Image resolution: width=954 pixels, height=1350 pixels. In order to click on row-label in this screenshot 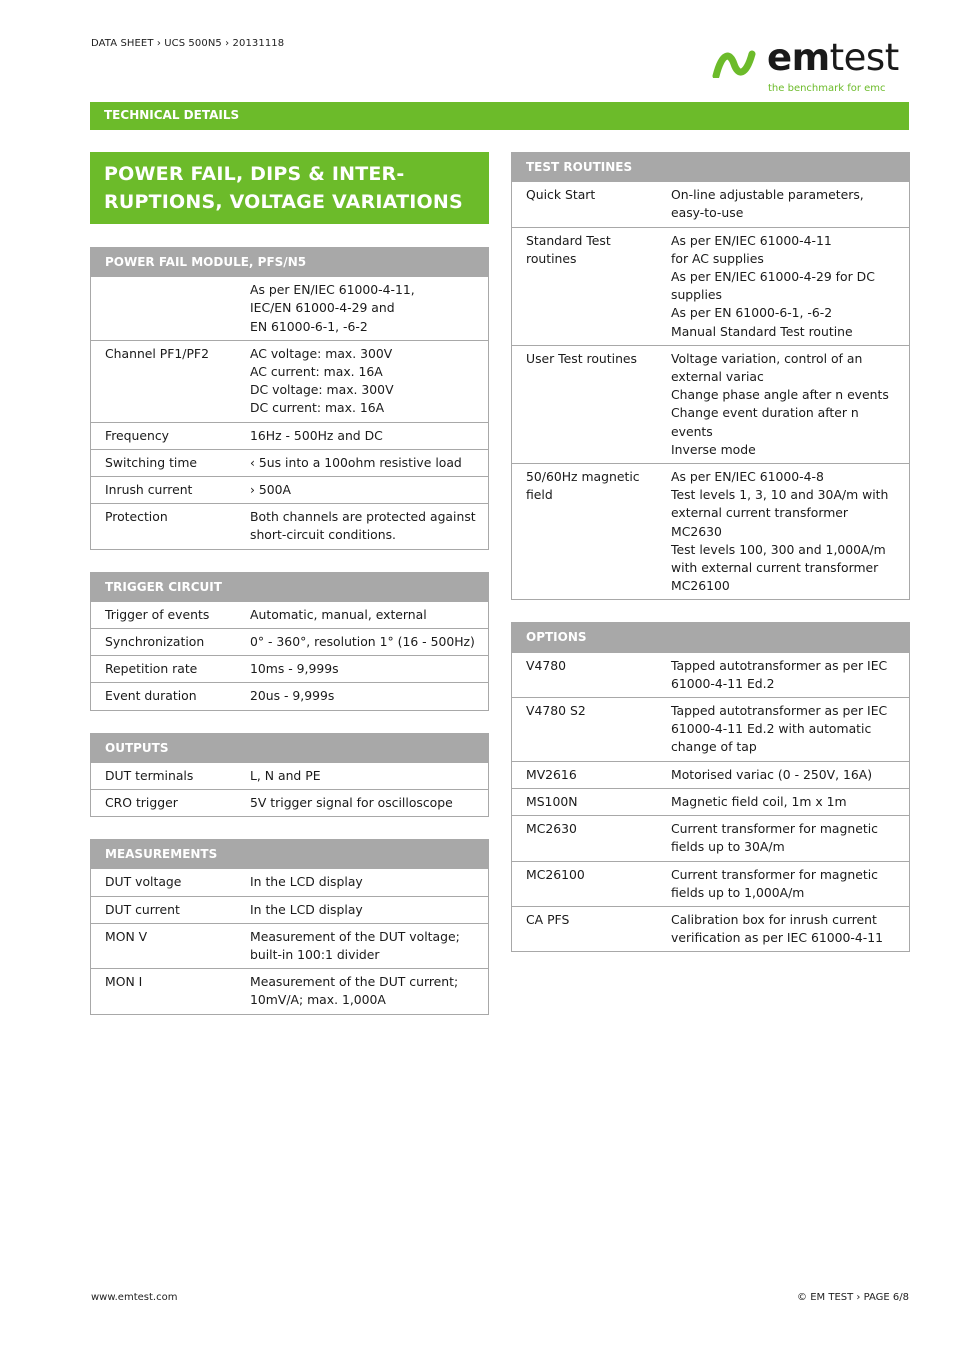, I will do `click(163, 308)`.